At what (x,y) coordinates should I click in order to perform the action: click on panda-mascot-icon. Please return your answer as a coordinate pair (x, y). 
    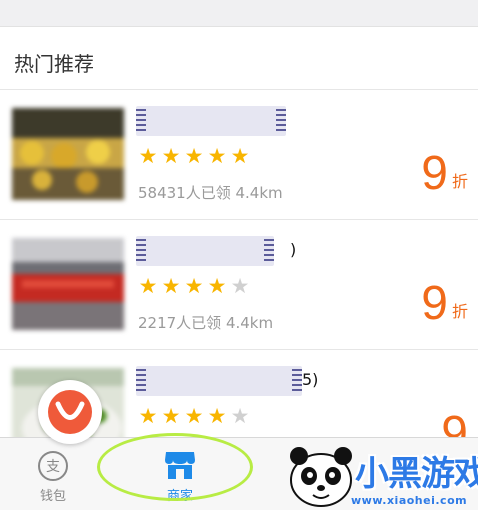
    Looking at the image, I should click on (321, 477).